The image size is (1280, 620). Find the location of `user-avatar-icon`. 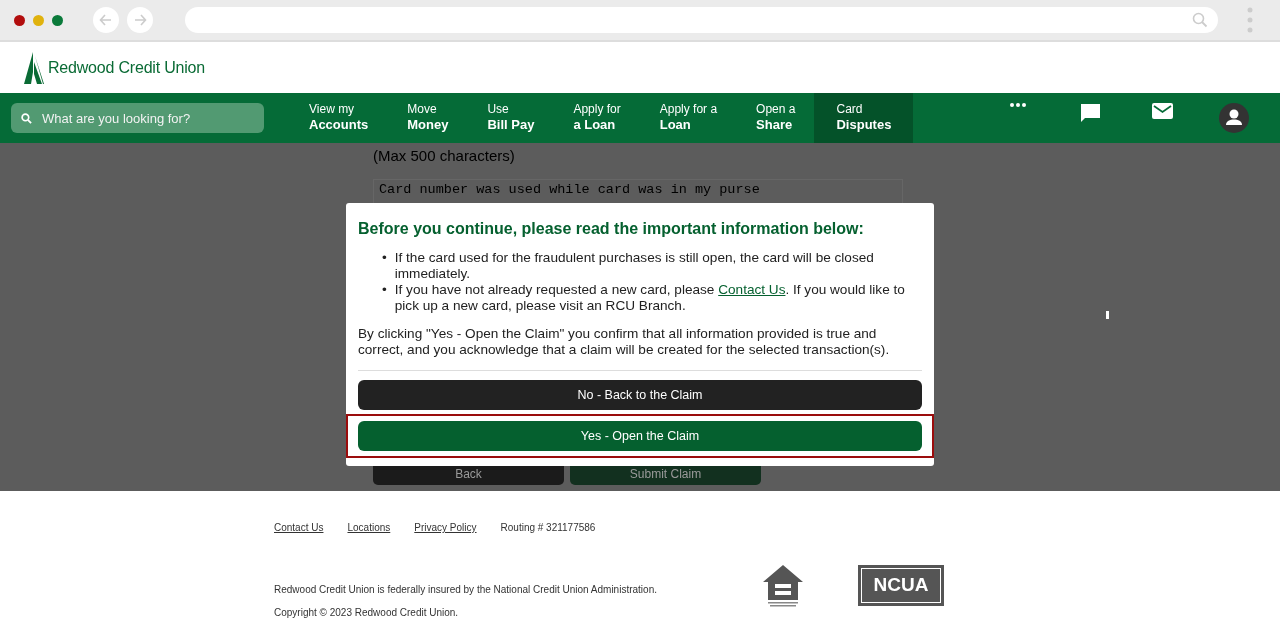

user-avatar-icon is located at coordinates (1234, 118).